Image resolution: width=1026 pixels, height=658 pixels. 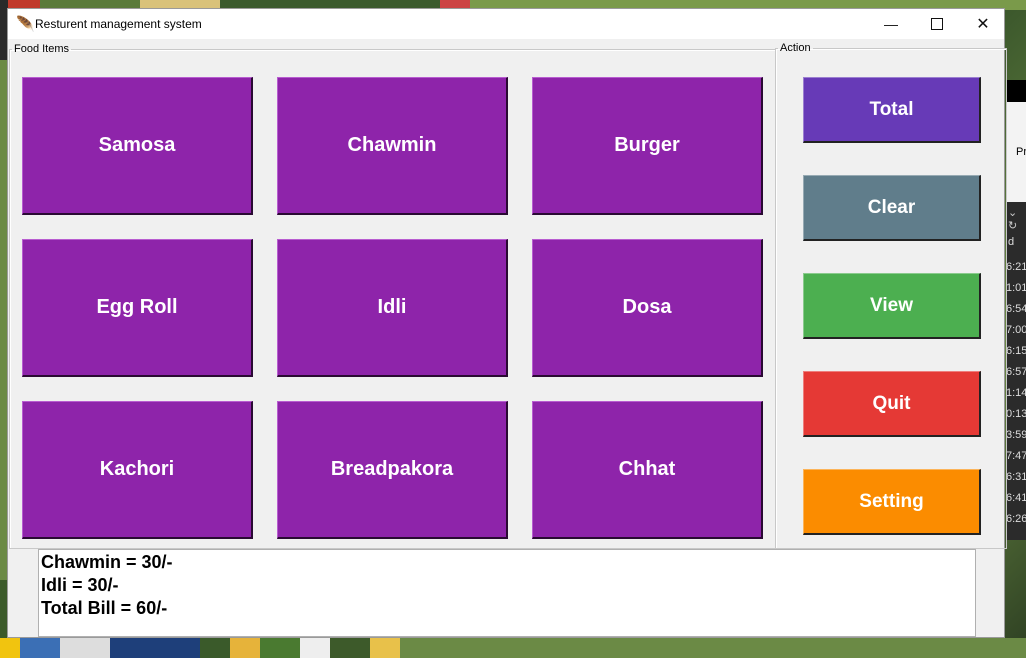 I want to click on food-button-samosa: Samosa, so click(x=137, y=146).